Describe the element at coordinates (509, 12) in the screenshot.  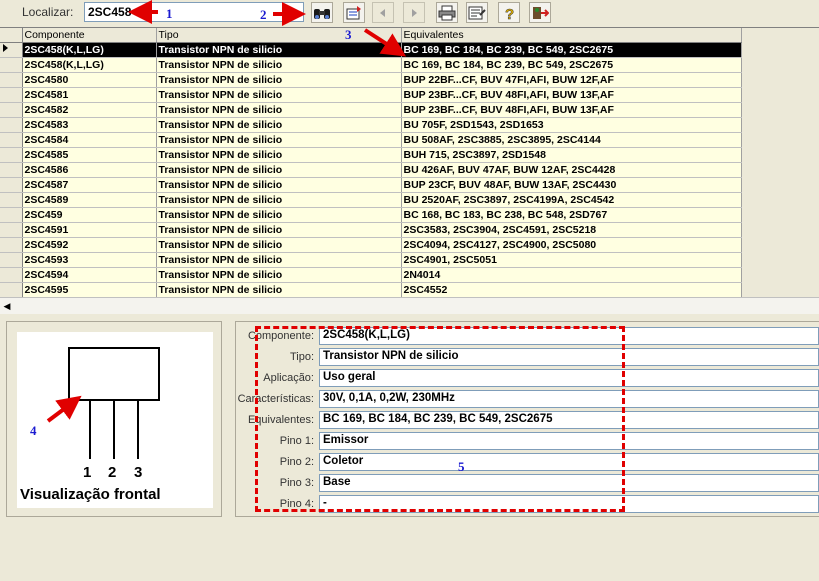
I see `help-button: ?` at that location.